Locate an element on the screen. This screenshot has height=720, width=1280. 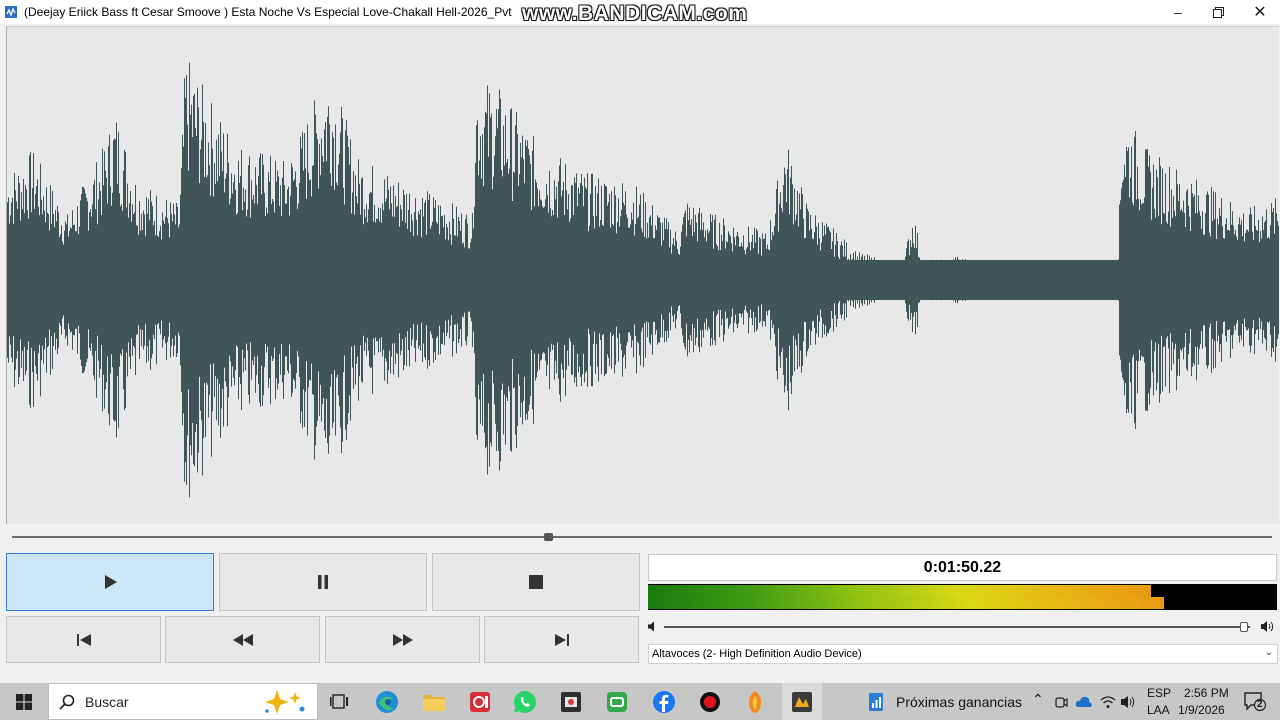
widget-label: Próximas ganancias is located at coordinates (959, 702).